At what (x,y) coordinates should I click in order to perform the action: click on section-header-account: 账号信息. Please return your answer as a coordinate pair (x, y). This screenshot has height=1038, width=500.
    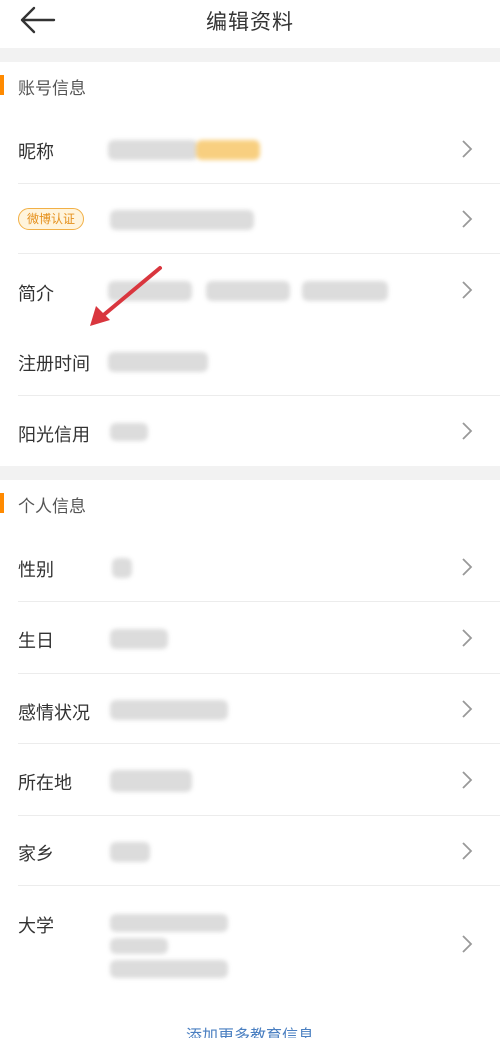
    Looking at the image, I should click on (250, 85).